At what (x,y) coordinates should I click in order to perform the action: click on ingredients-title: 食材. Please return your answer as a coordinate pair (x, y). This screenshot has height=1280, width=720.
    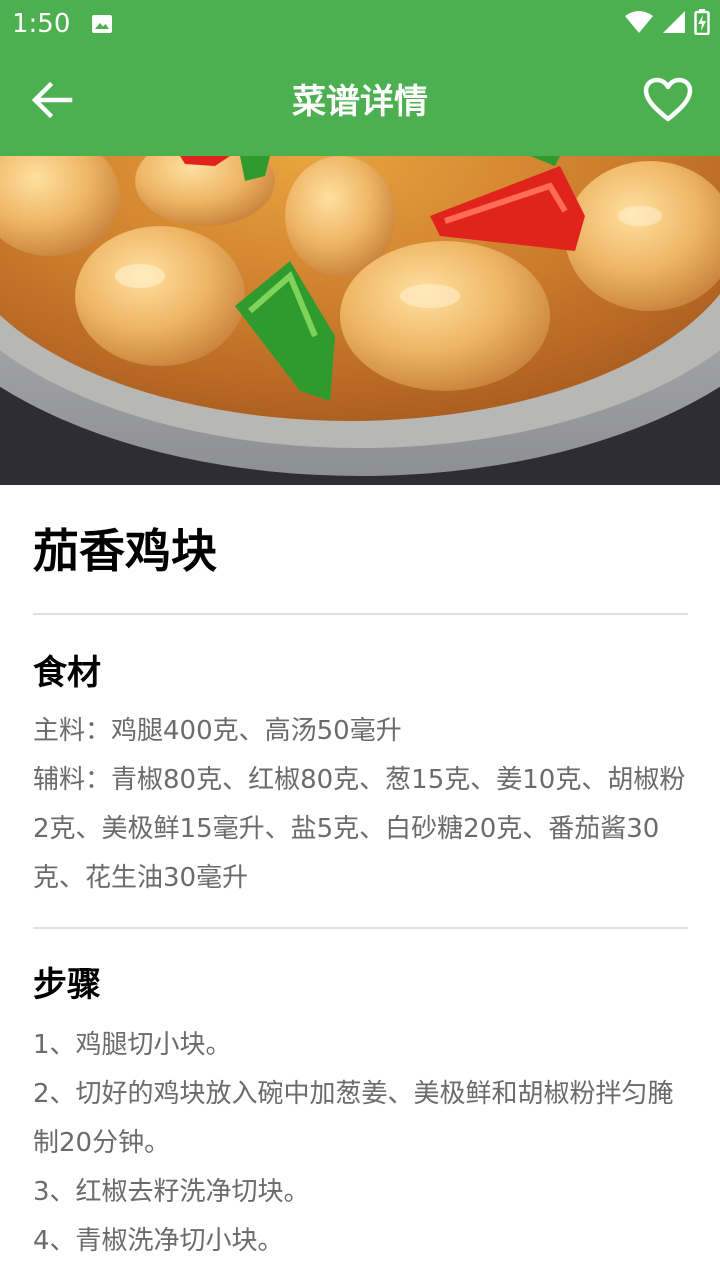
    Looking at the image, I should click on (67, 673).